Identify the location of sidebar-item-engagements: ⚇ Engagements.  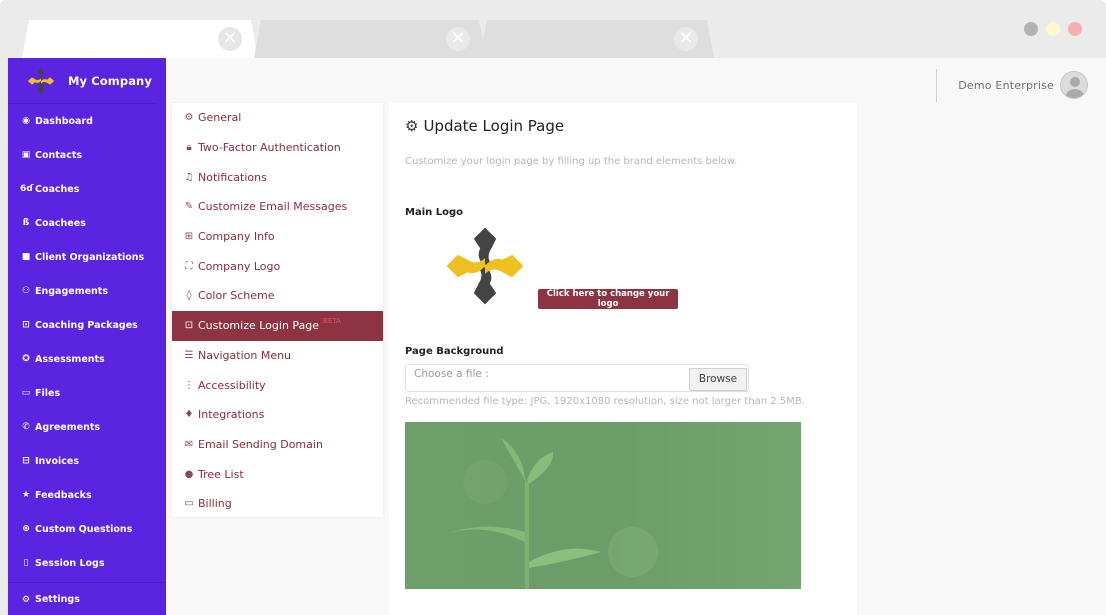
(87, 291).